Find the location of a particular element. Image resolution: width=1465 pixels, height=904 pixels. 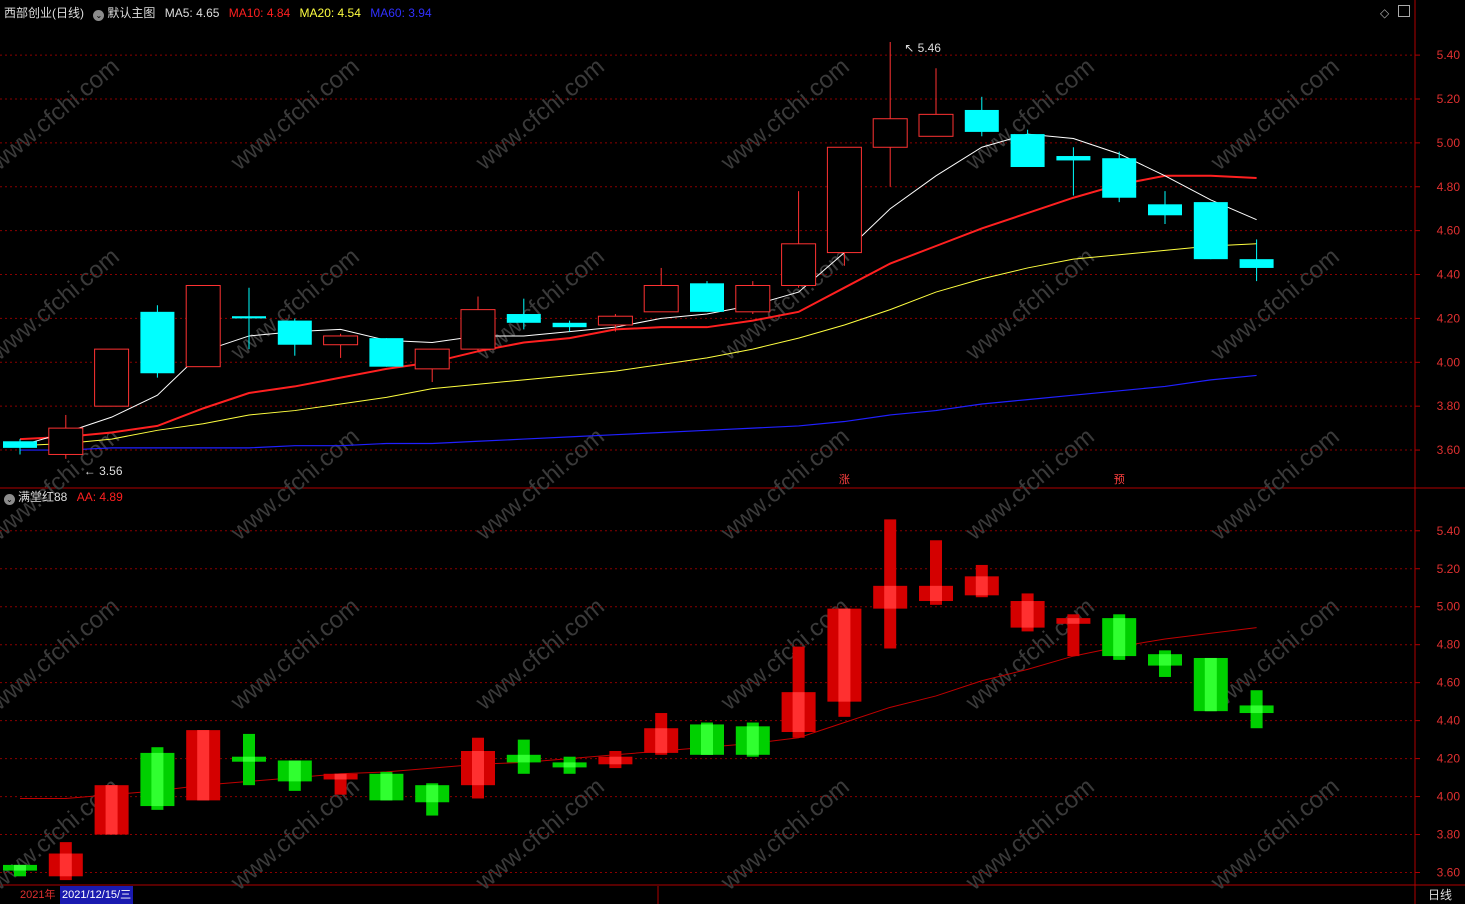

ma10-value: 4.84 is located at coordinates (278, 13).